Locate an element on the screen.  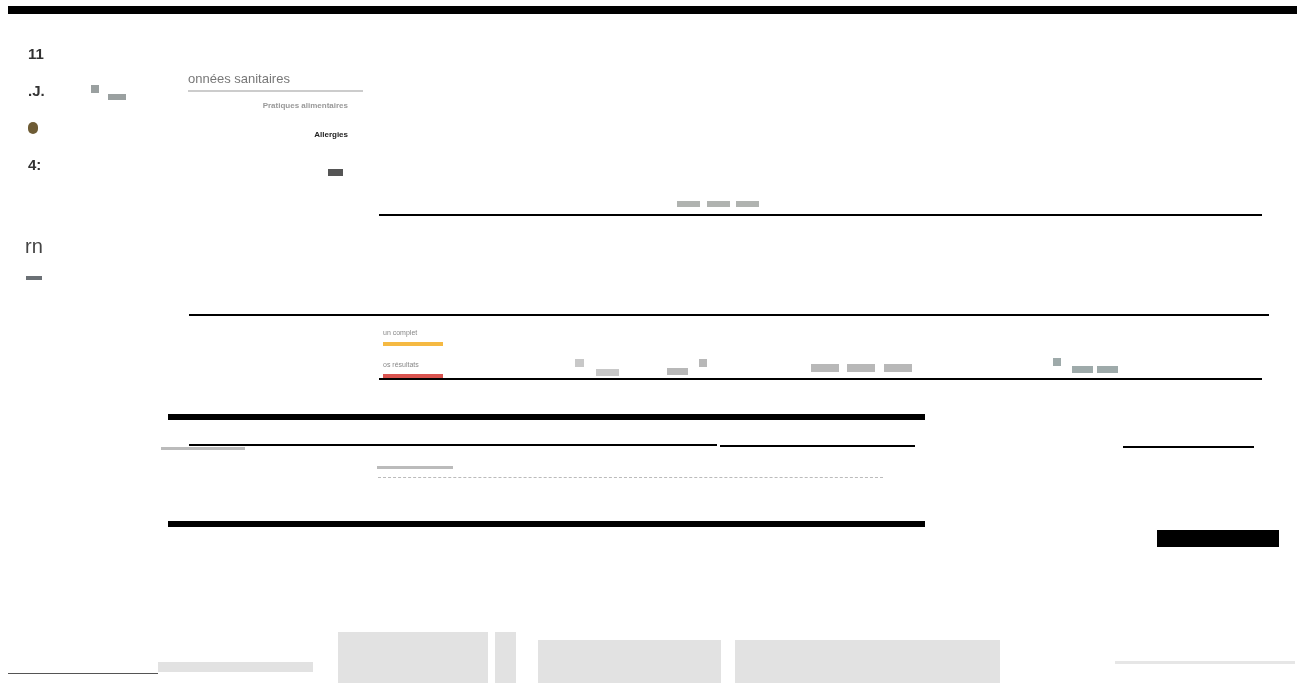
side-label: 4: is located at coordinates (35, 165).